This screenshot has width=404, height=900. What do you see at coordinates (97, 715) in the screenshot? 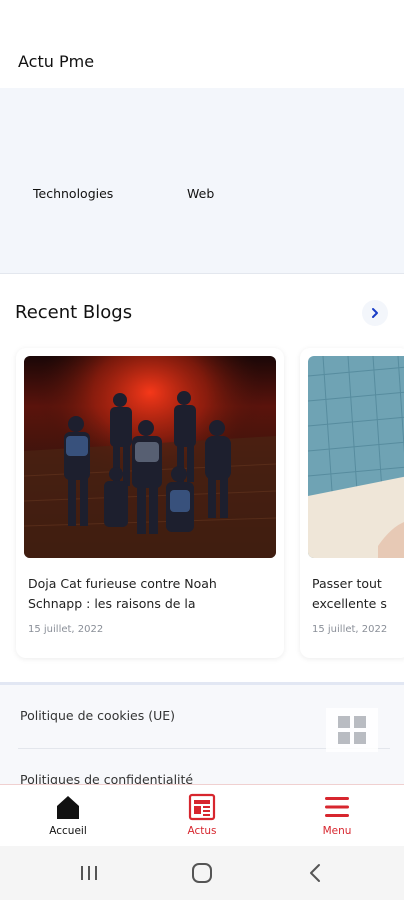
I see `footer-link-cookies: Politique de cookies (UE)` at bounding box center [97, 715].